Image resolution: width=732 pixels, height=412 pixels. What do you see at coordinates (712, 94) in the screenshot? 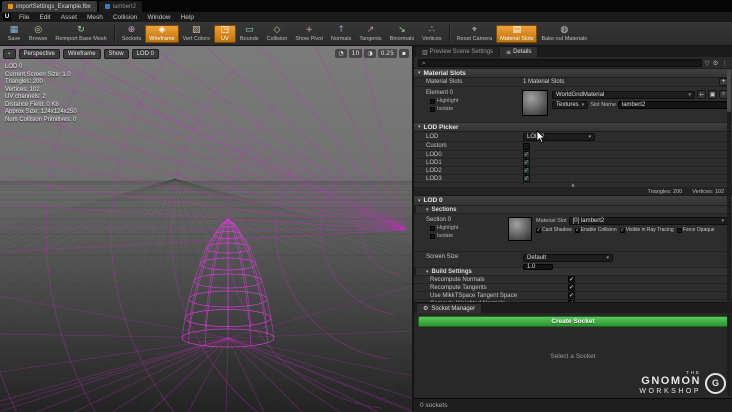
I see `browse-to-asset-icon: ▣` at bounding box center [712, 94].